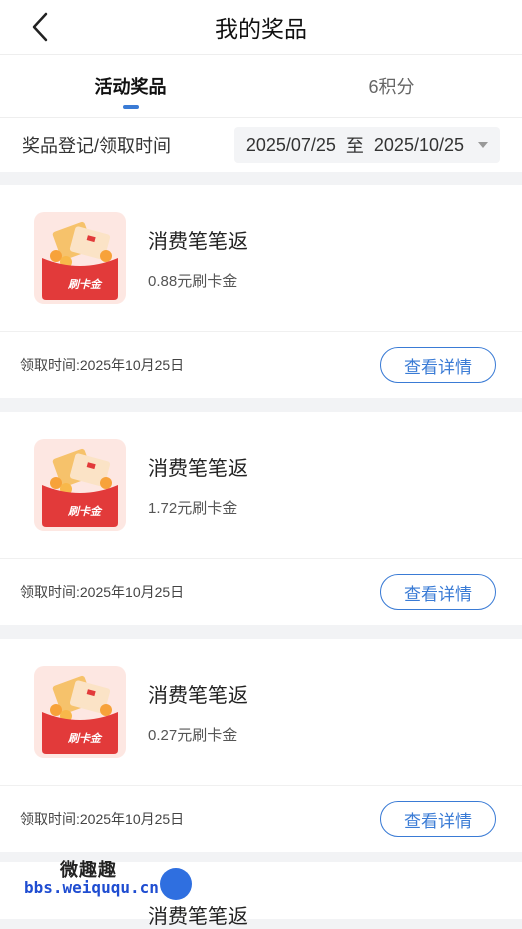  What do you see at coordinates (418, 144) in the screenshot?
I see `end-date: 2025/10/25` at bounding box center [418, 144].